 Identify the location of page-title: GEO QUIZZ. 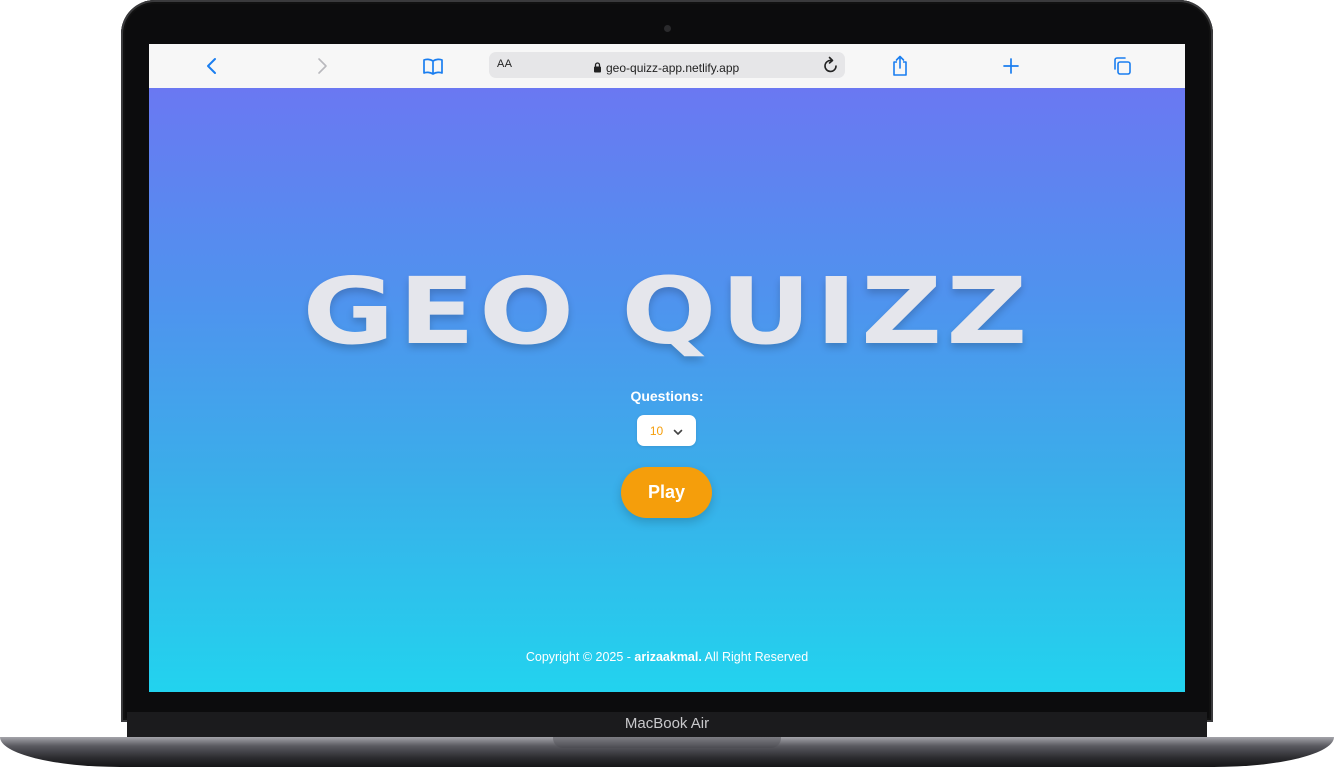
(667, 312).